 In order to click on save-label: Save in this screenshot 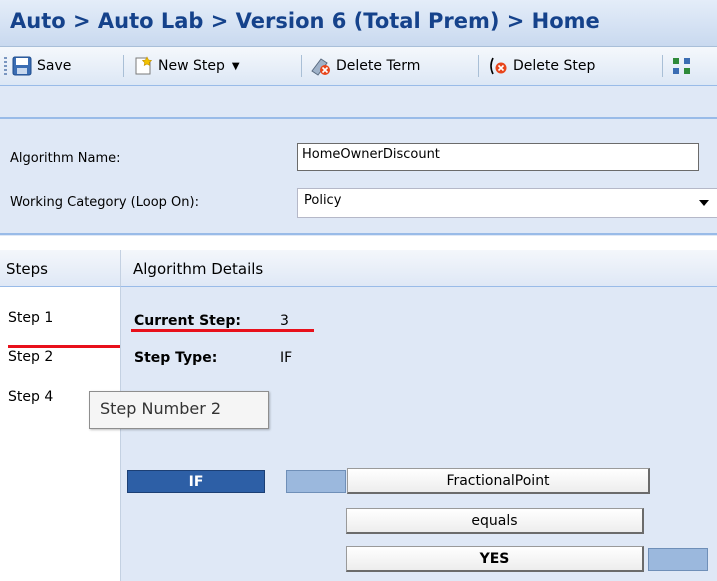, I will do `click(54, 66)`.